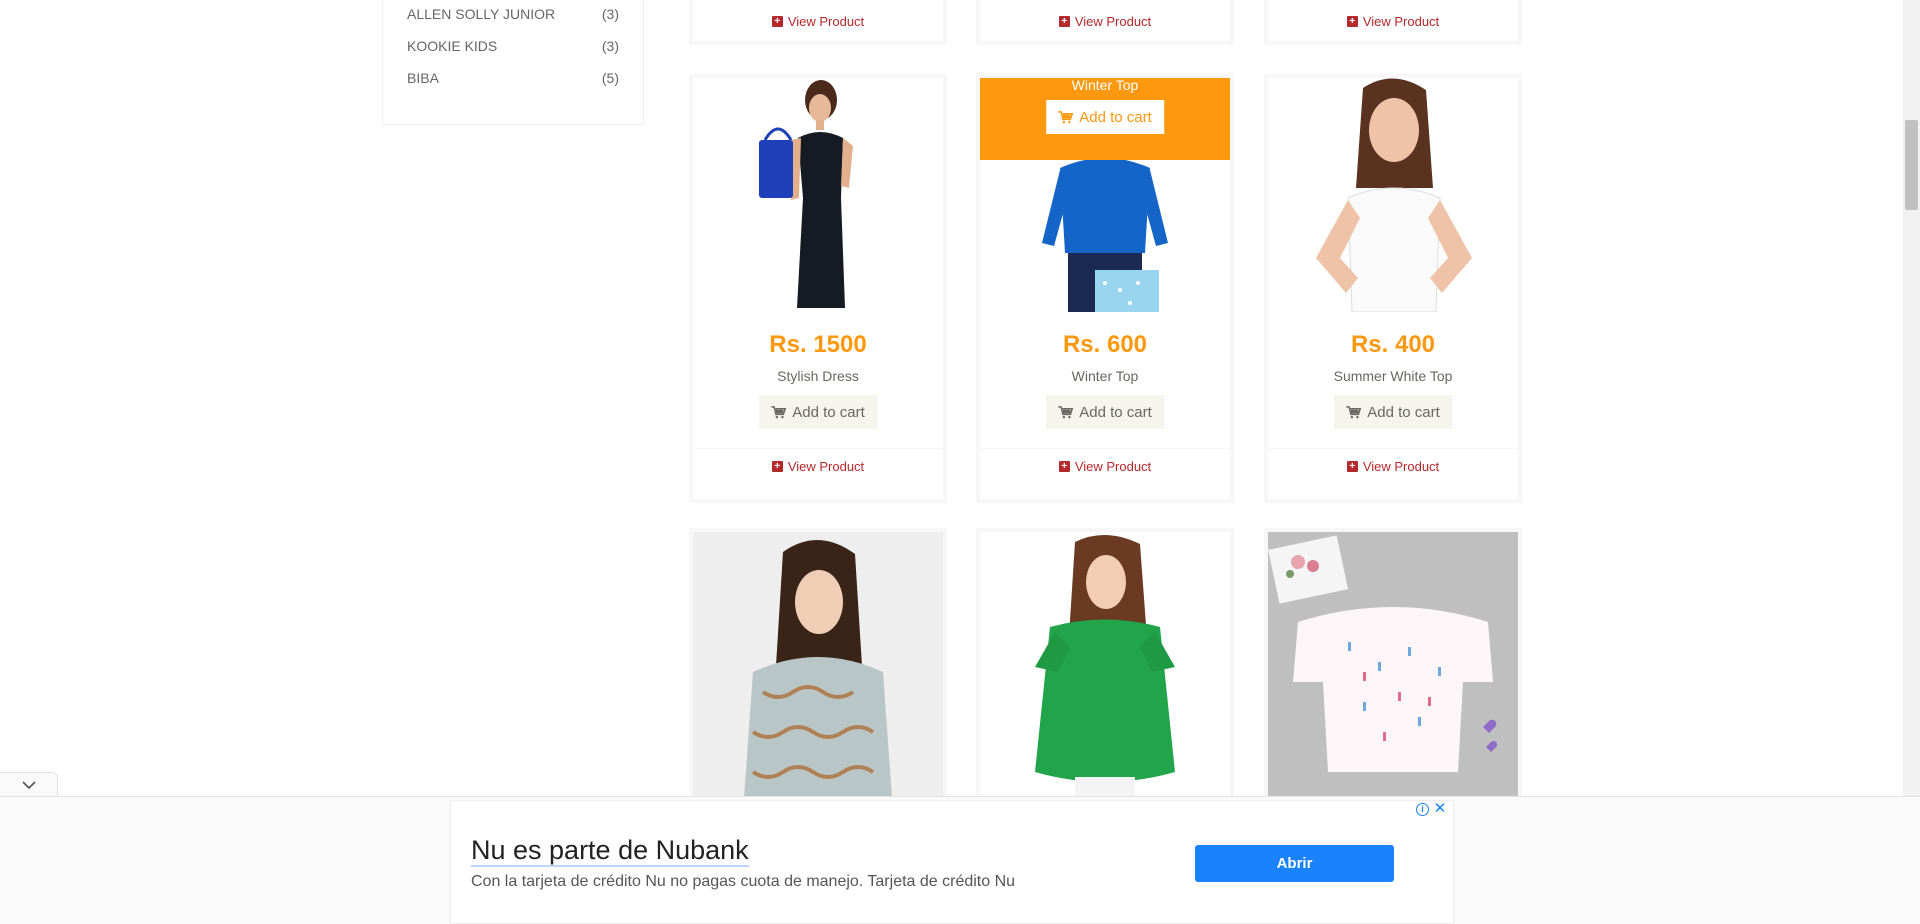  I want to click on ad-open-button: Abrir, so click(1294, 863).